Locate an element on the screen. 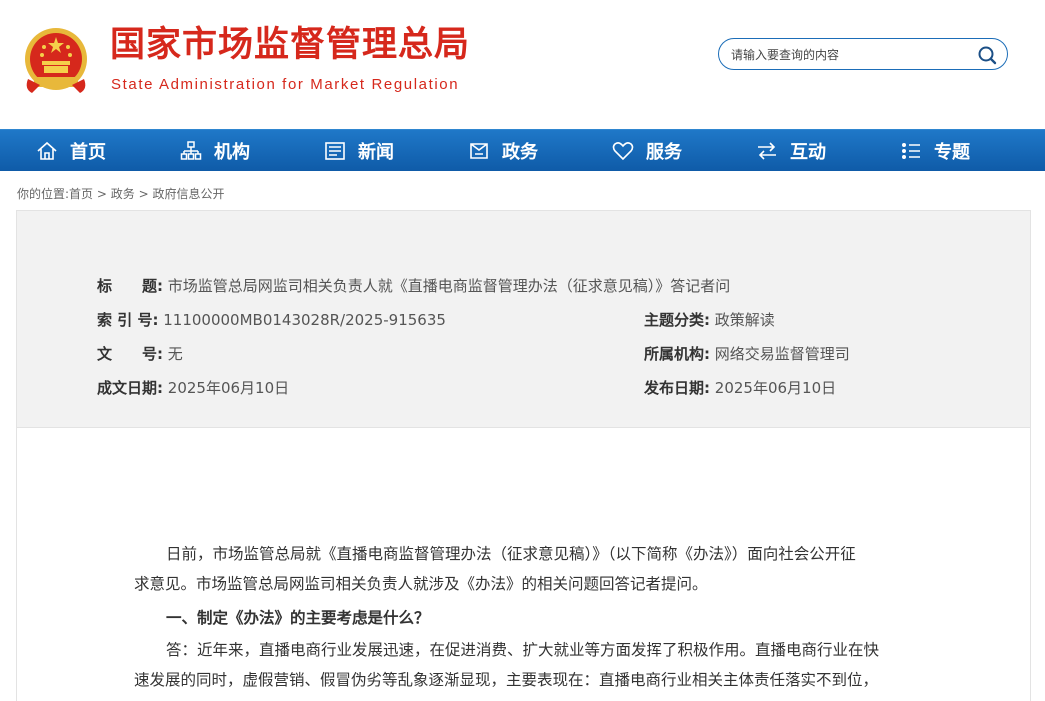 Image resolution: width=1045 pixels, height=701 pixels. main-nav: 首页 机构 新闻 政务 服务 互动 专题 is located at coordinates (522, 150).